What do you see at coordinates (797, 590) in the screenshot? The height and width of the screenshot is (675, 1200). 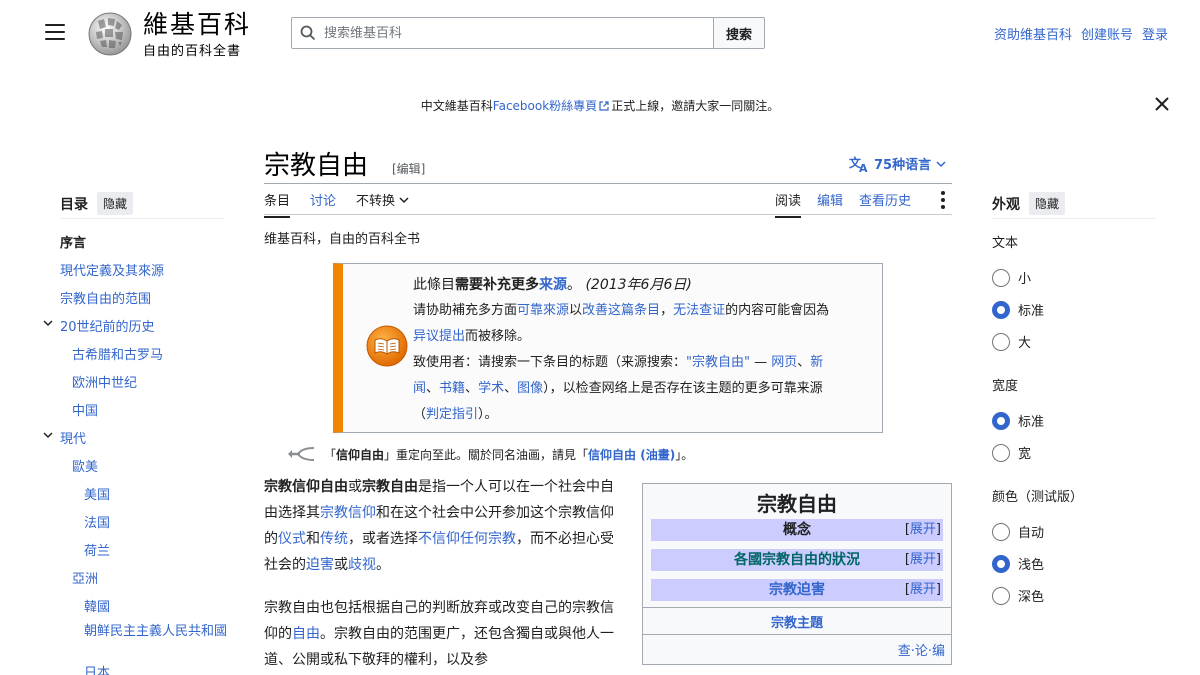 I see `navbox-row-label: 宗教迫害` at bounding box center [797, 590].